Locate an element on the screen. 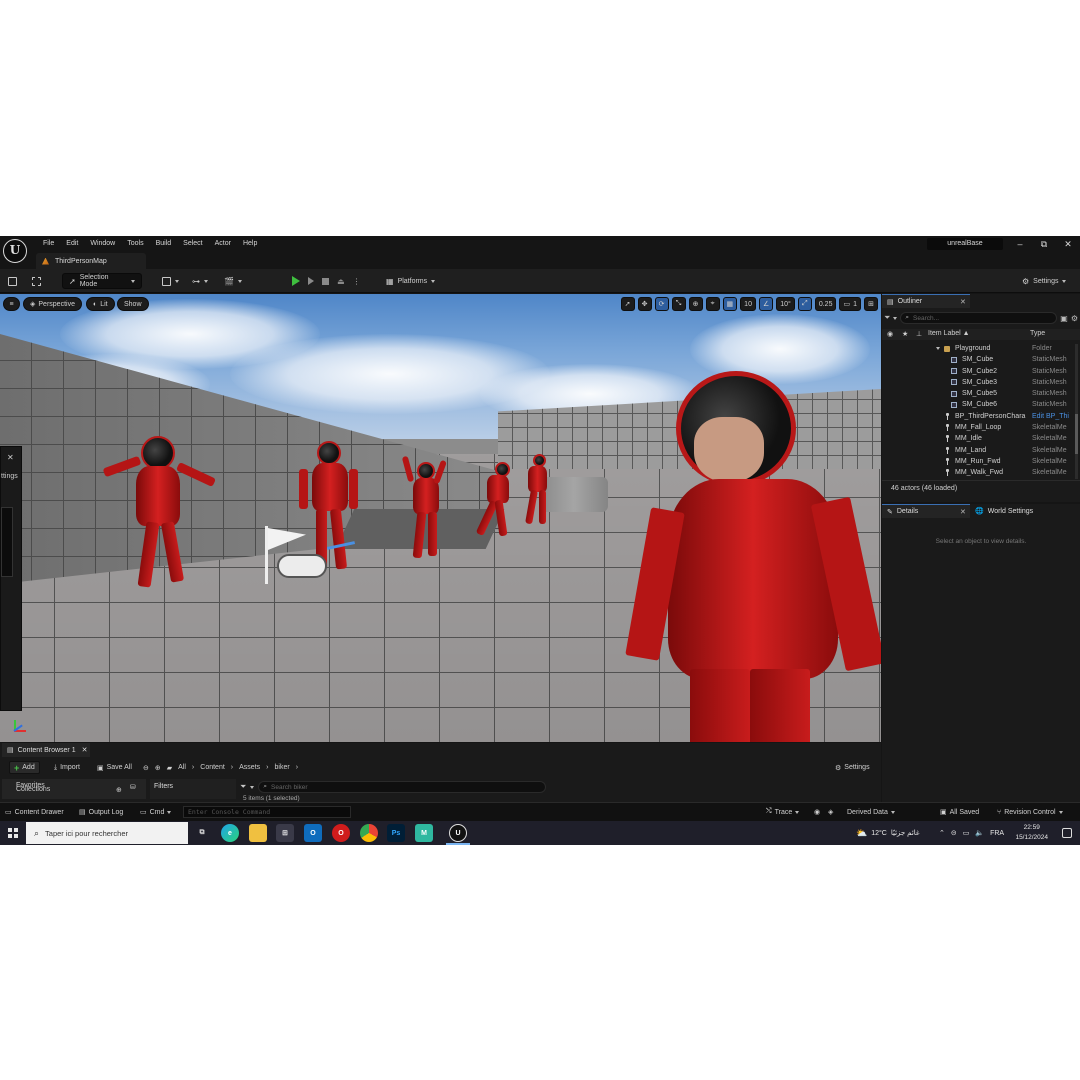  outliner-row-mesh: SM_Cube5 StaticMesh is located at coordinates (981, 393).